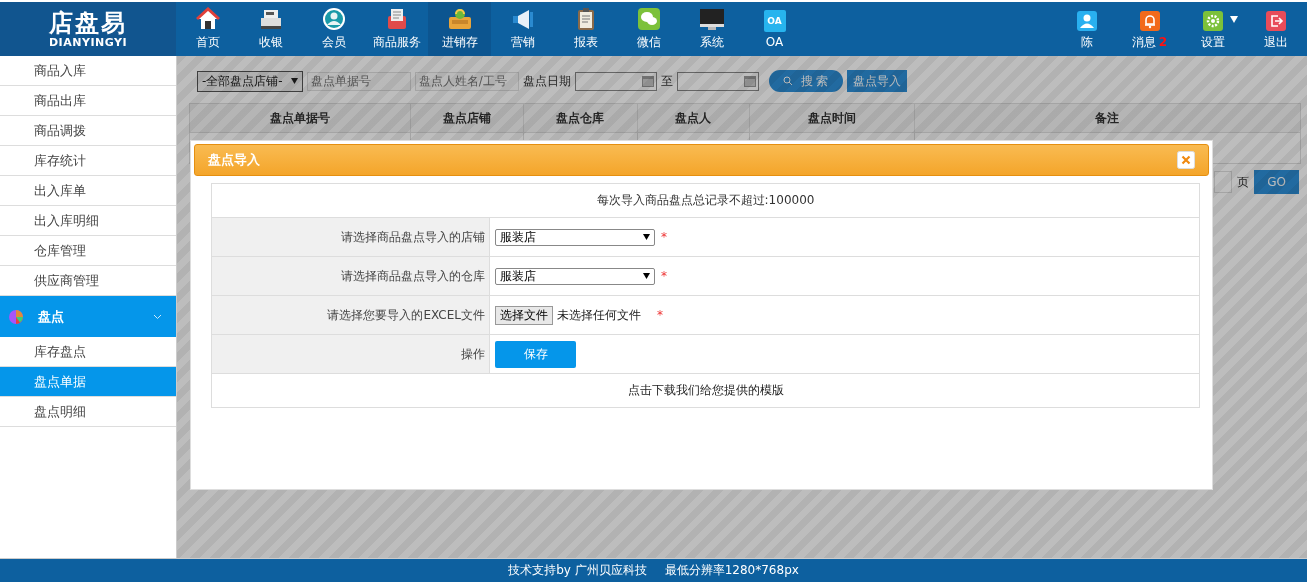  Describe the element at coordinates (731, 570) in the screenshot. I see `resolution-text: 最低分辨率1280*768px` at that location.